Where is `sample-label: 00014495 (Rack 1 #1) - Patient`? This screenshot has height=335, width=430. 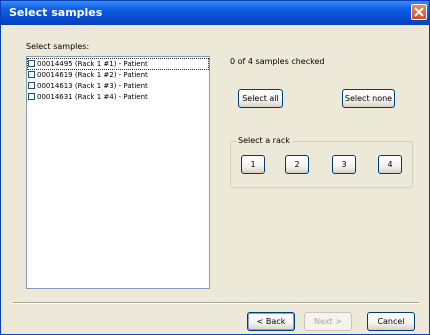 sample-label: 00014495 (Rack 1 #1) - Patient is located at coordinates (92, 64).